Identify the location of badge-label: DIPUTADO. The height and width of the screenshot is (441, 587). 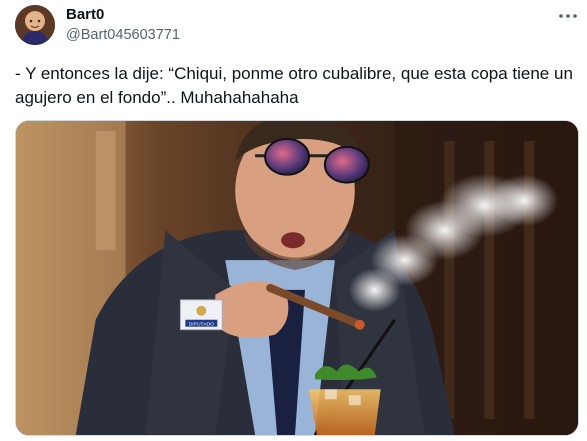
(201, 325).